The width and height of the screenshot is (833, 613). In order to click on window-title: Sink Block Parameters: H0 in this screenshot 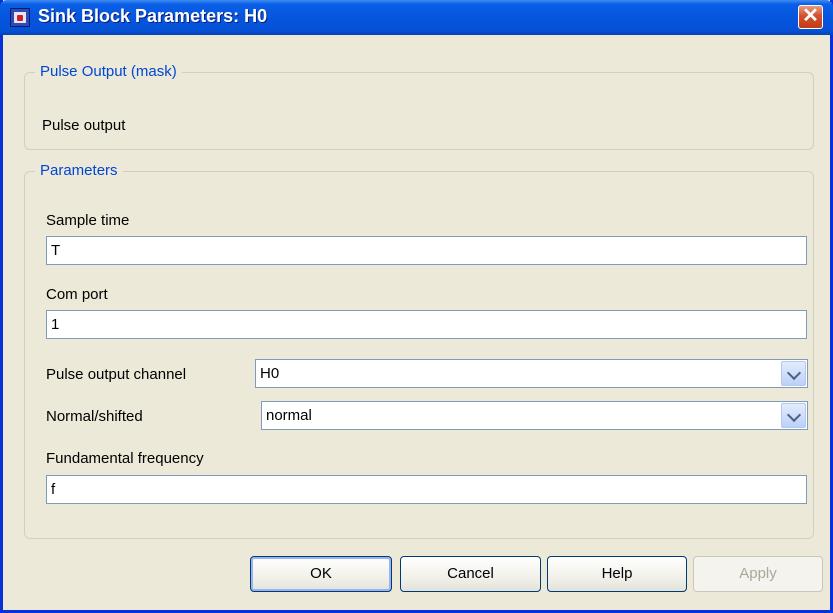, I will do `click(153, 16)`.